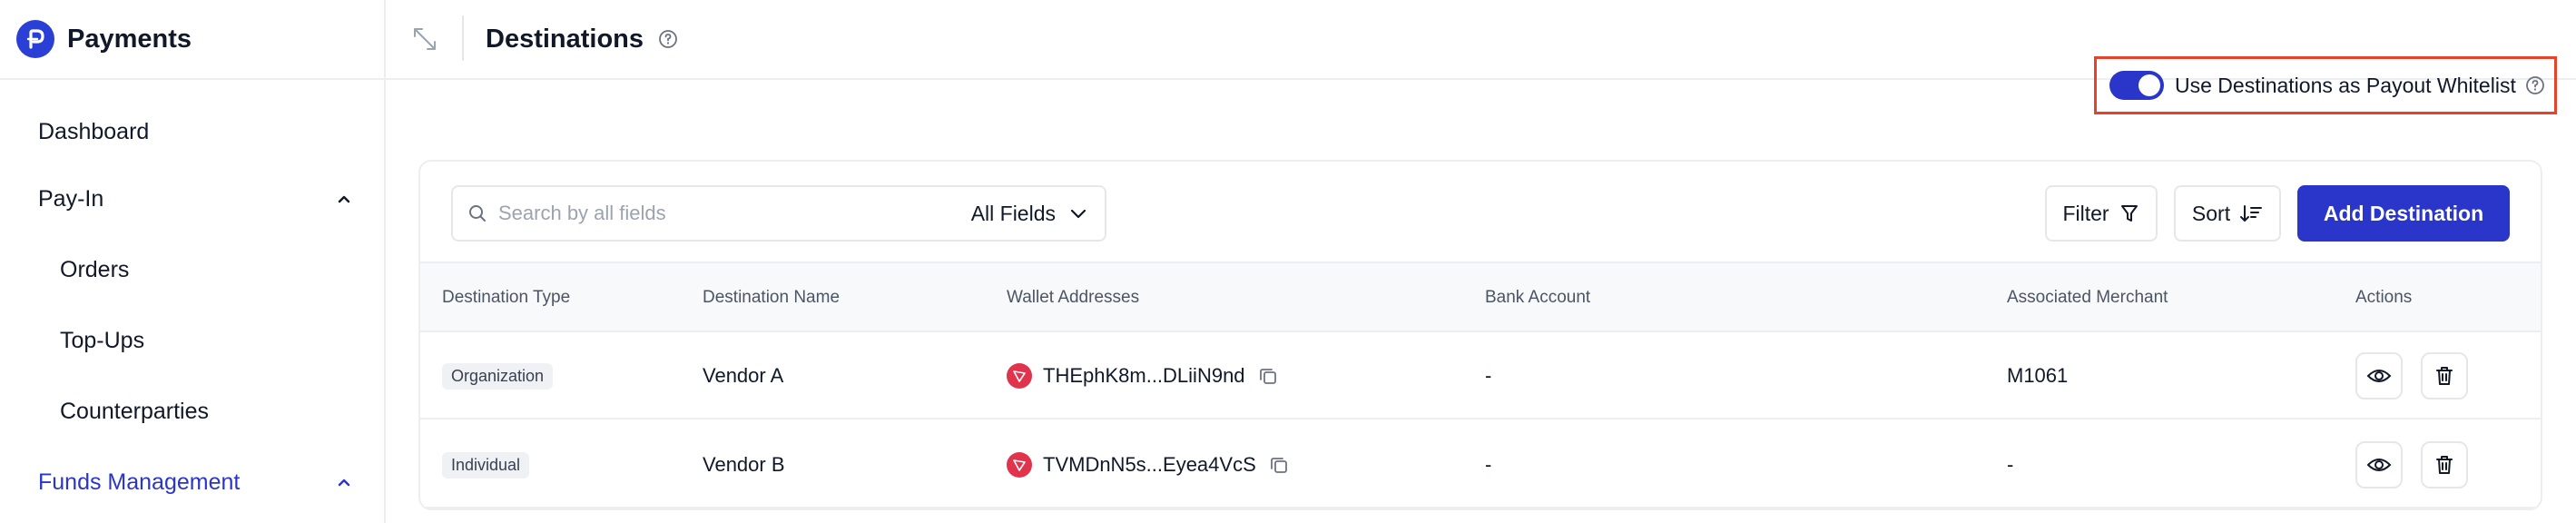 Image resolution: width=2576 pixels, height=523 pixels. I want to click on sidebar-item-funds-management: Funds Management, so click(192, 482).